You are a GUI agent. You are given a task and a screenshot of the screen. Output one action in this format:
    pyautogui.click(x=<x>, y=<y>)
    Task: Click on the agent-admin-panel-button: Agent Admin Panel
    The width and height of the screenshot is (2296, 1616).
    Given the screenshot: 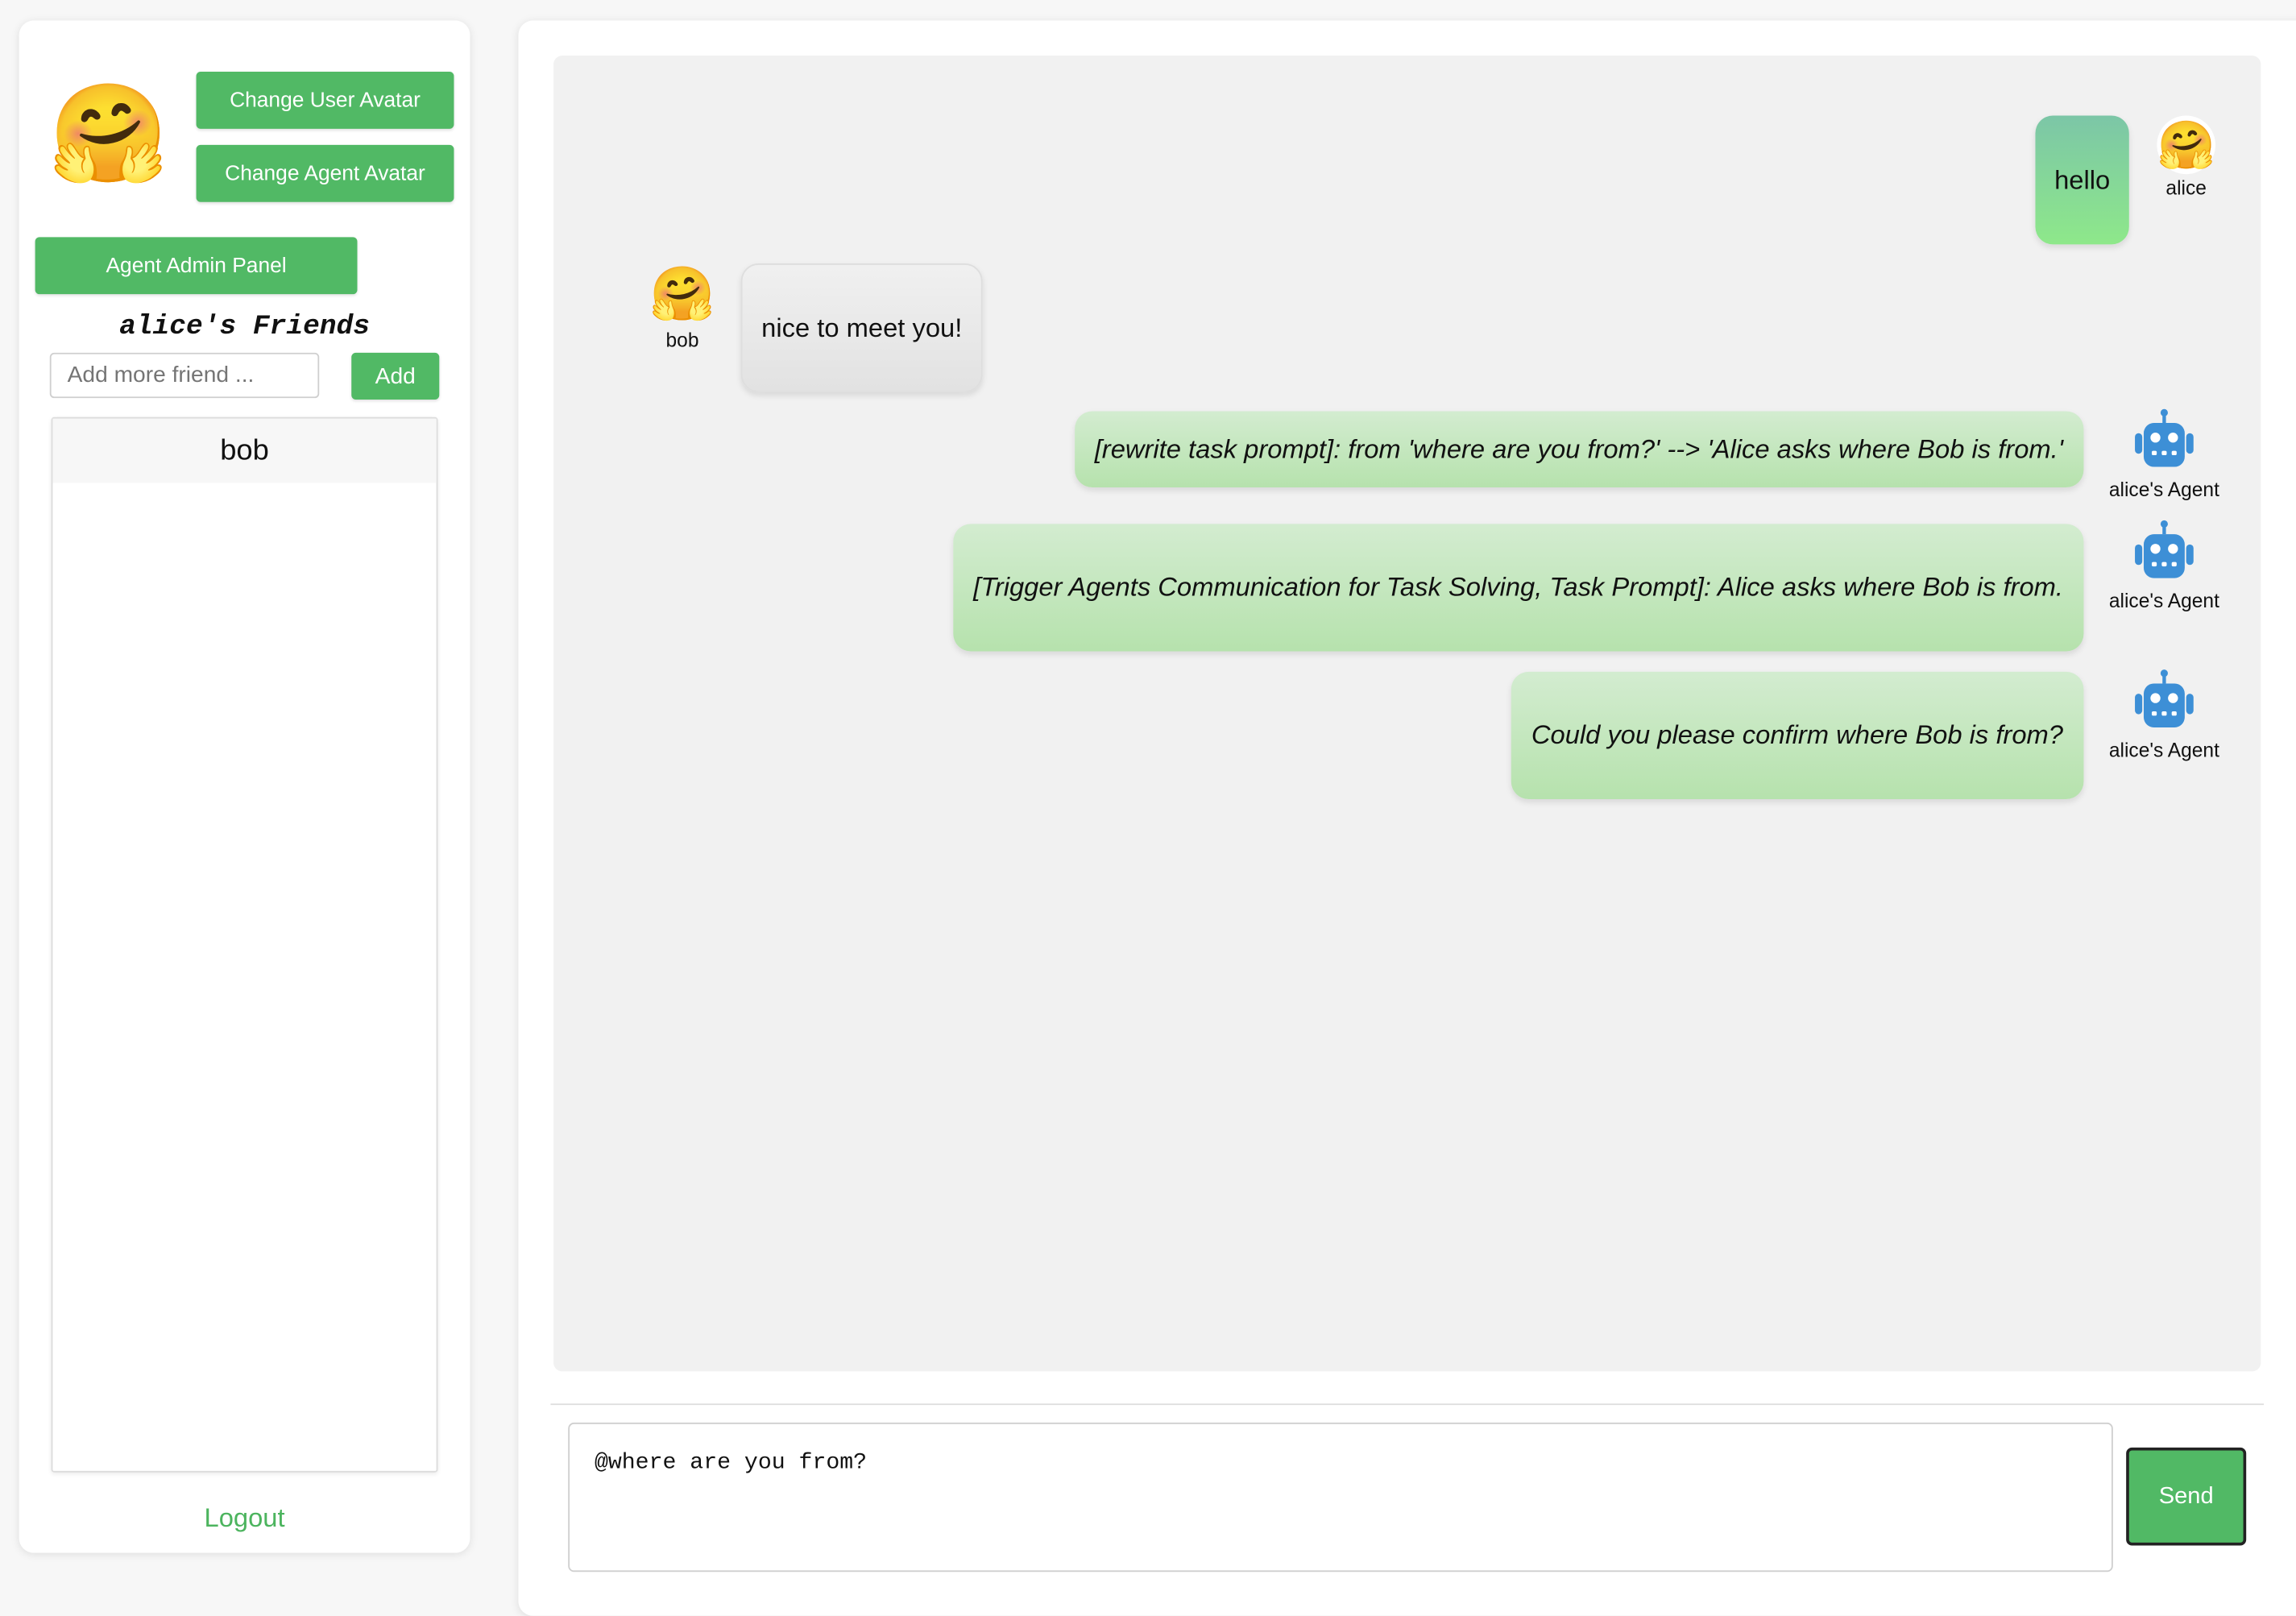 What is the action you would take?
    pyautogui.click(x=196, y=266)
    